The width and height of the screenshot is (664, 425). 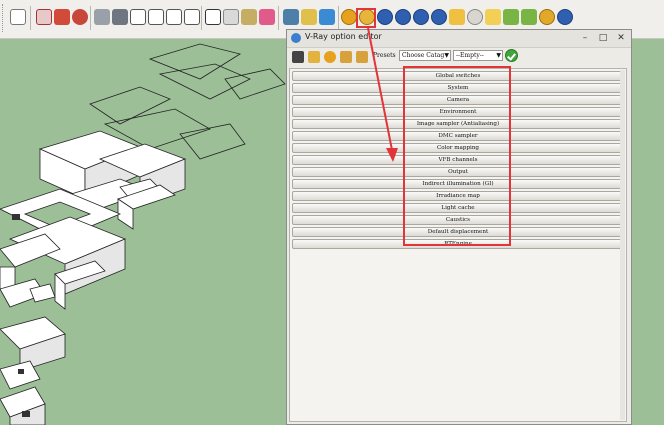 What do you see at coordinates (493, 17) in the screenshot?
I see `vray-ies-icon` at bounding box center [493, 17].